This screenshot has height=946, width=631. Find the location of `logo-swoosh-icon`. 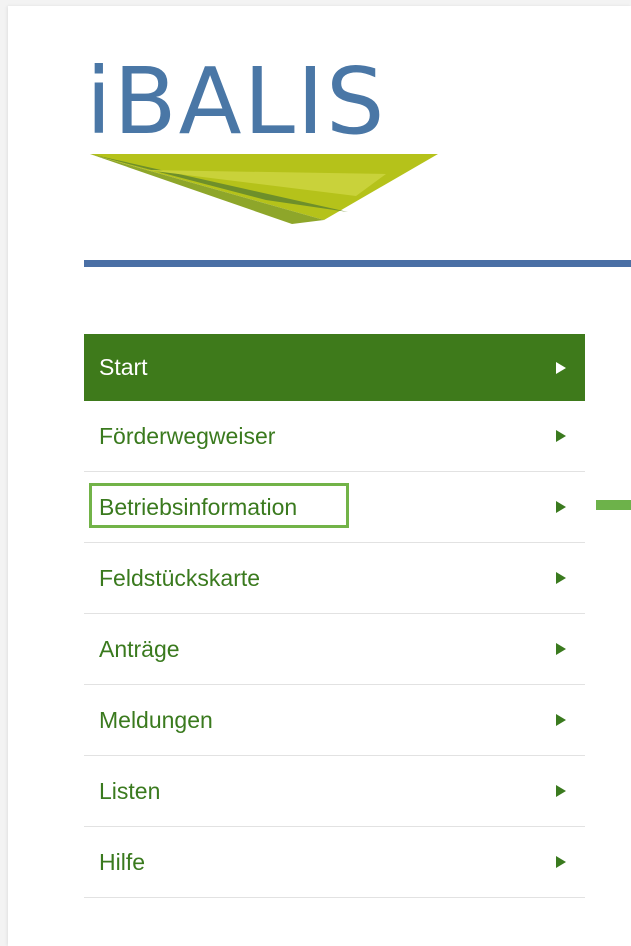

logo-swoosh-icon is located at coordinates (264, 189).